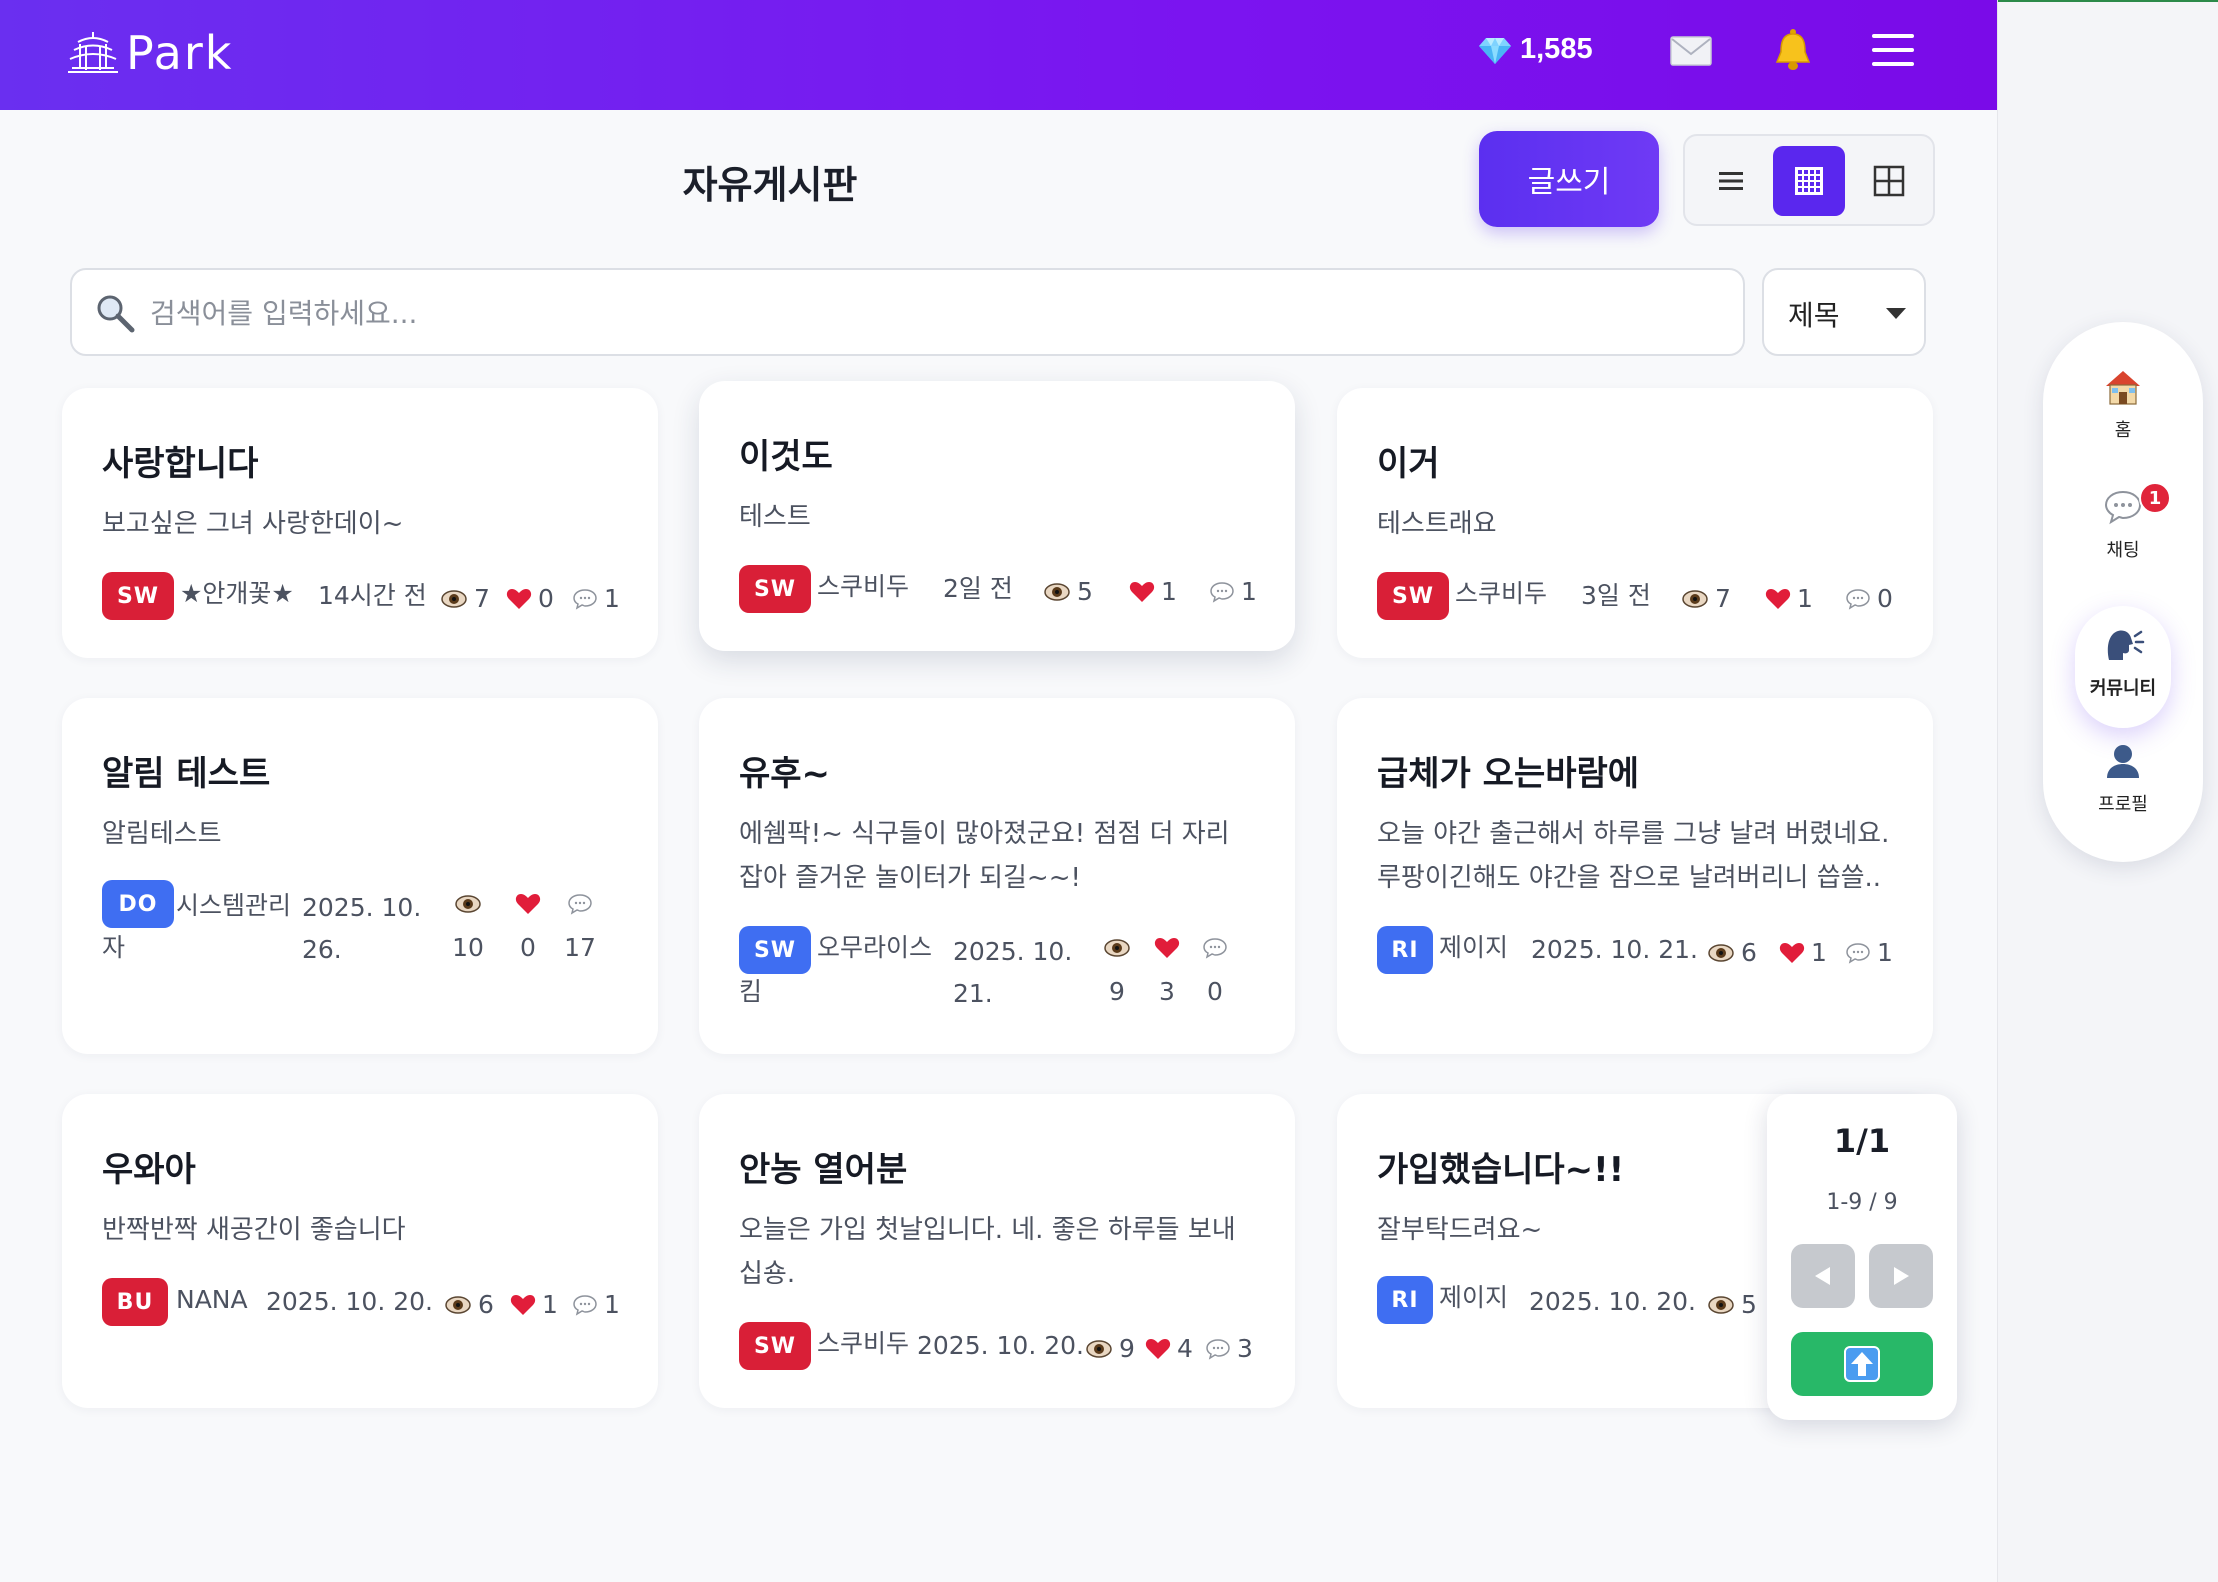  I want to click on search-input, so click(930, 313).